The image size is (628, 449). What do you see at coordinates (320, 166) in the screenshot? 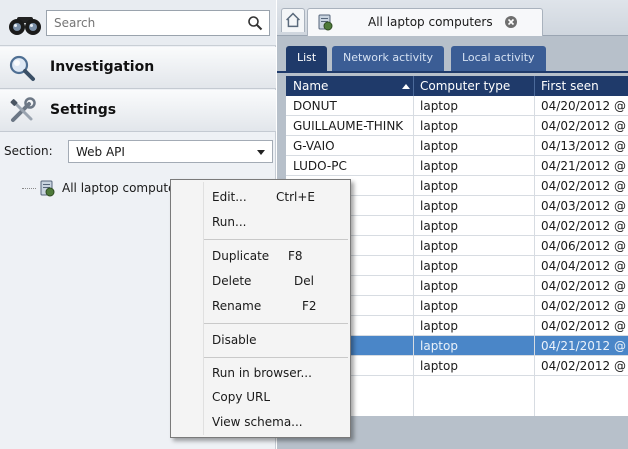
I see `cell-name: LUDO-PC` at bounding box center [320, 166].